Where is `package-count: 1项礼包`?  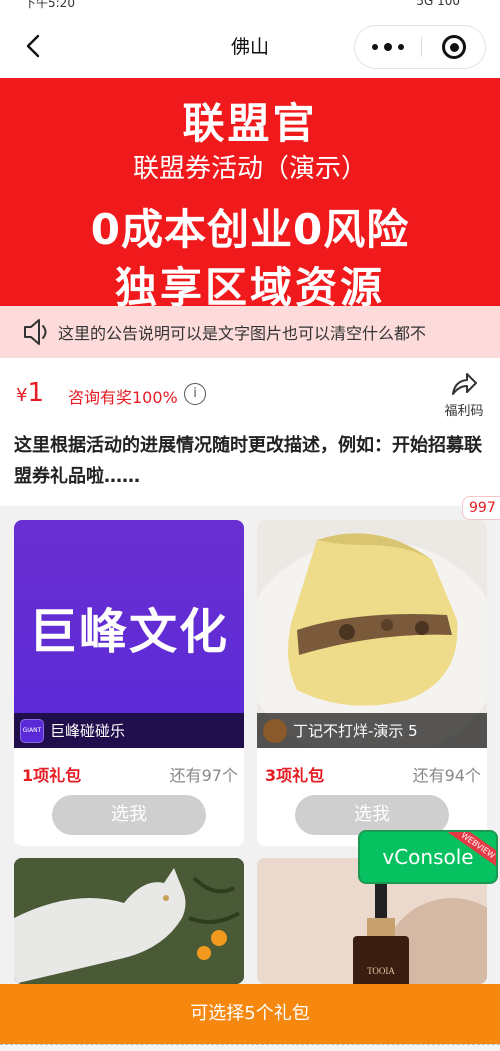
package-count: 1项礼包 is located at coordinates (52, 775).